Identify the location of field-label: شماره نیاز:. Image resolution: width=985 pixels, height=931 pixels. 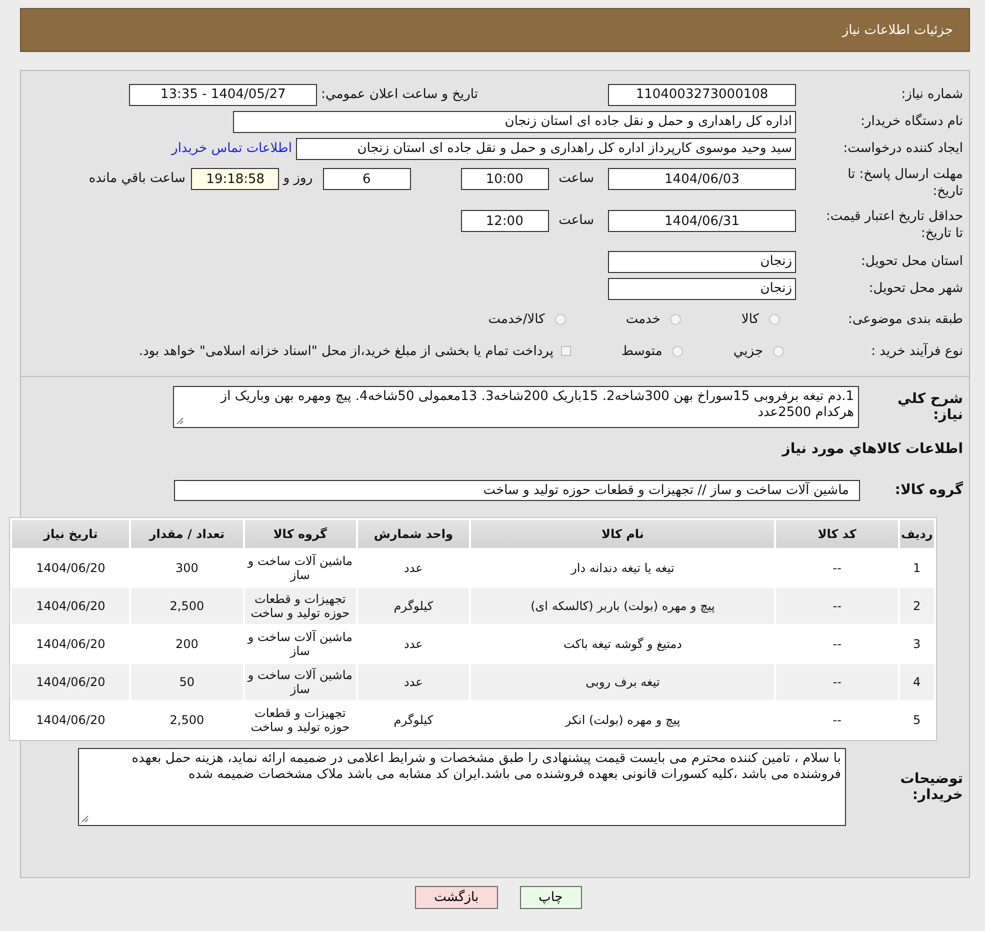
(931, 94).